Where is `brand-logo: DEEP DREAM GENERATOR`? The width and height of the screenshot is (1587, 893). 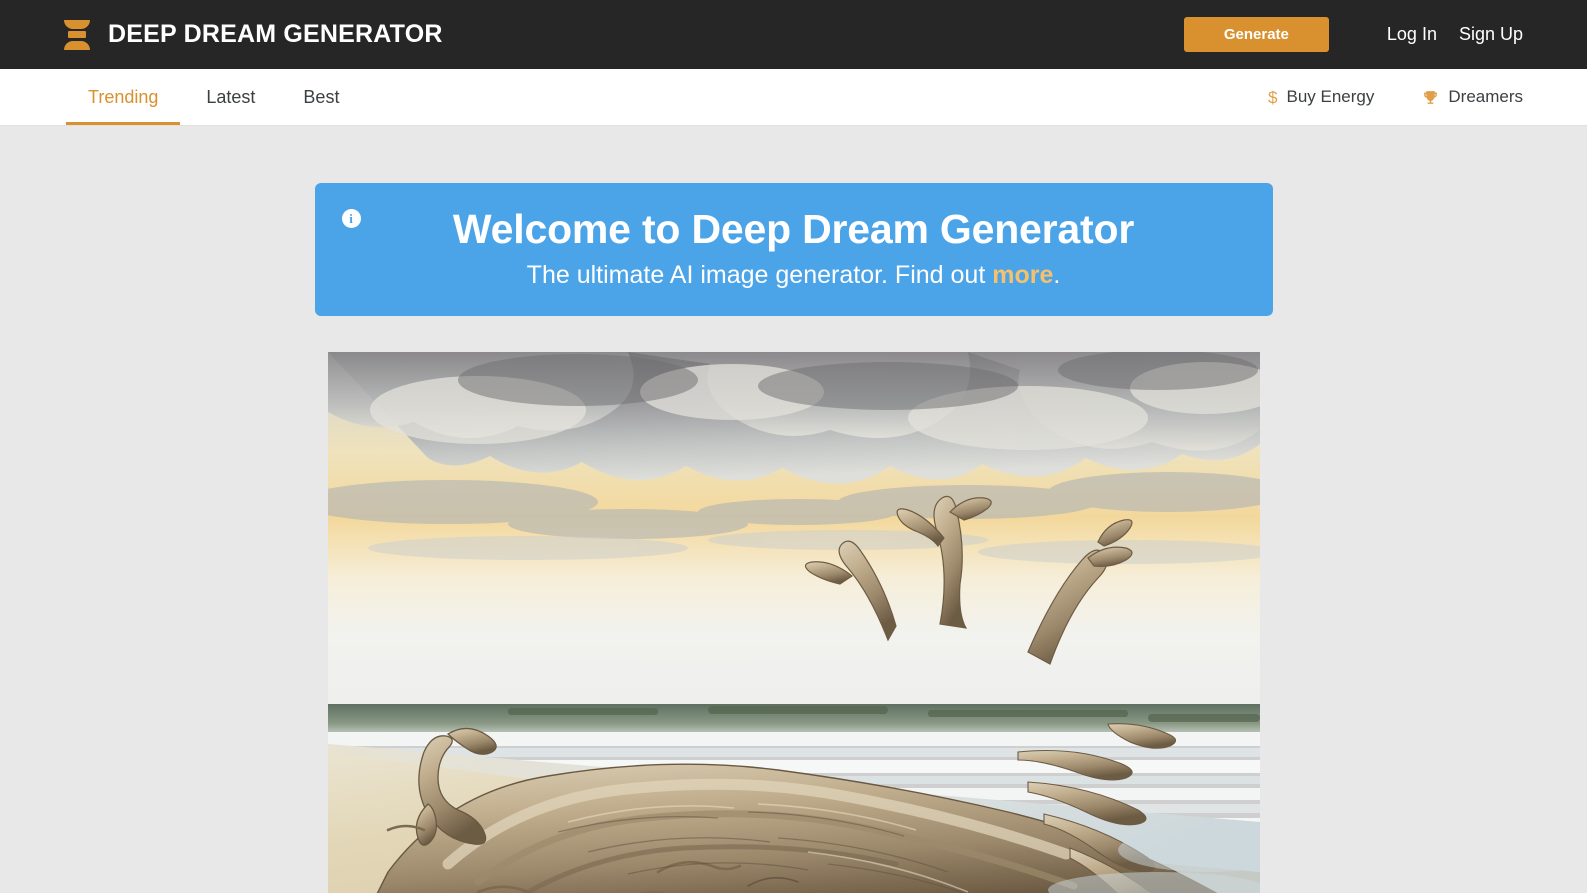 brand-logo: DEEP DREAM GENERATOR is located at coordinates (253, 34).